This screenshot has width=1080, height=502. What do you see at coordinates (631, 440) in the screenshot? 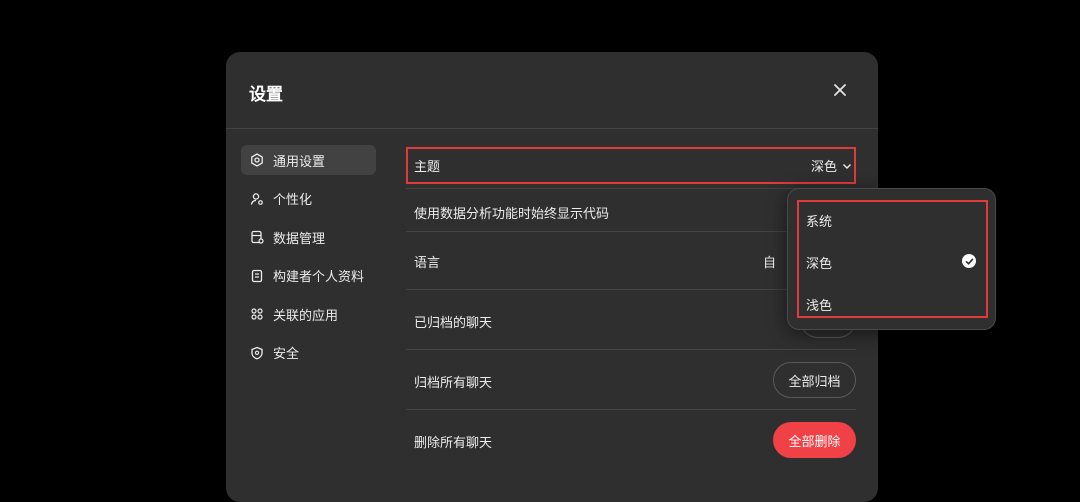
I see `delete-all-row: 删除所有聊天 全部删除` at bounding box center [631, 440].